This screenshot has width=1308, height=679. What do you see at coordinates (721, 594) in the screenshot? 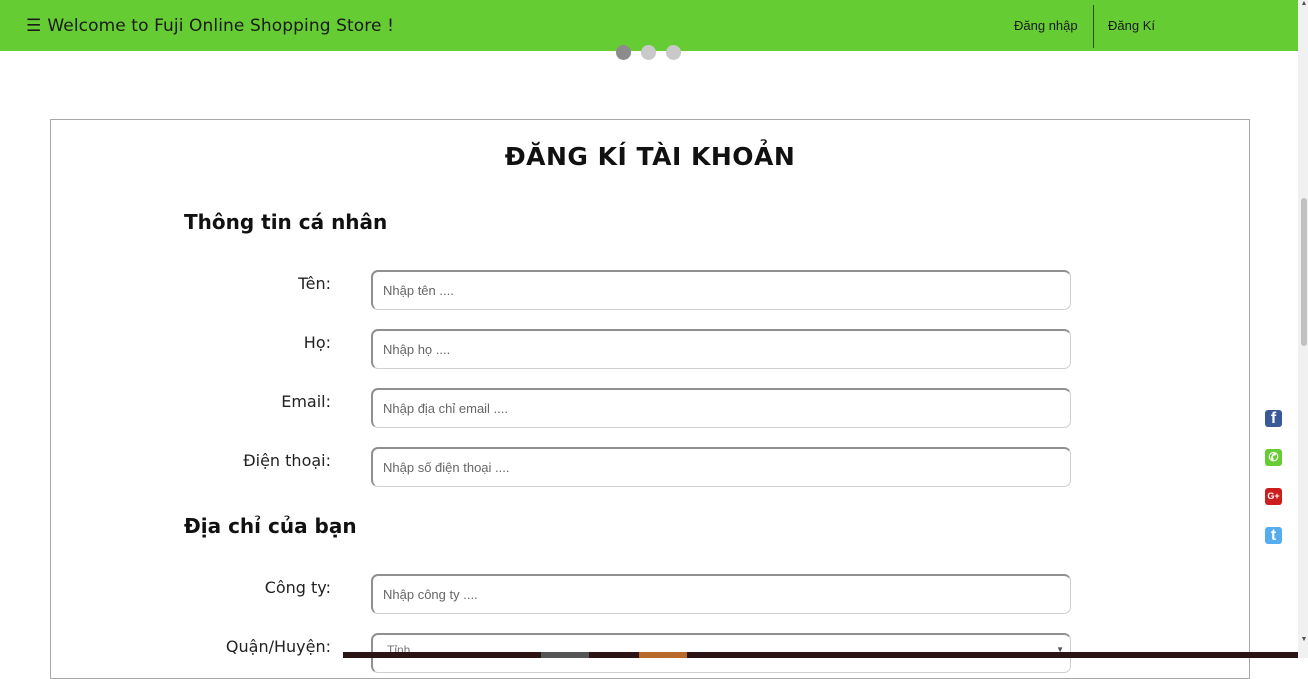
I see `company-field` at bounding box center [721, 594].